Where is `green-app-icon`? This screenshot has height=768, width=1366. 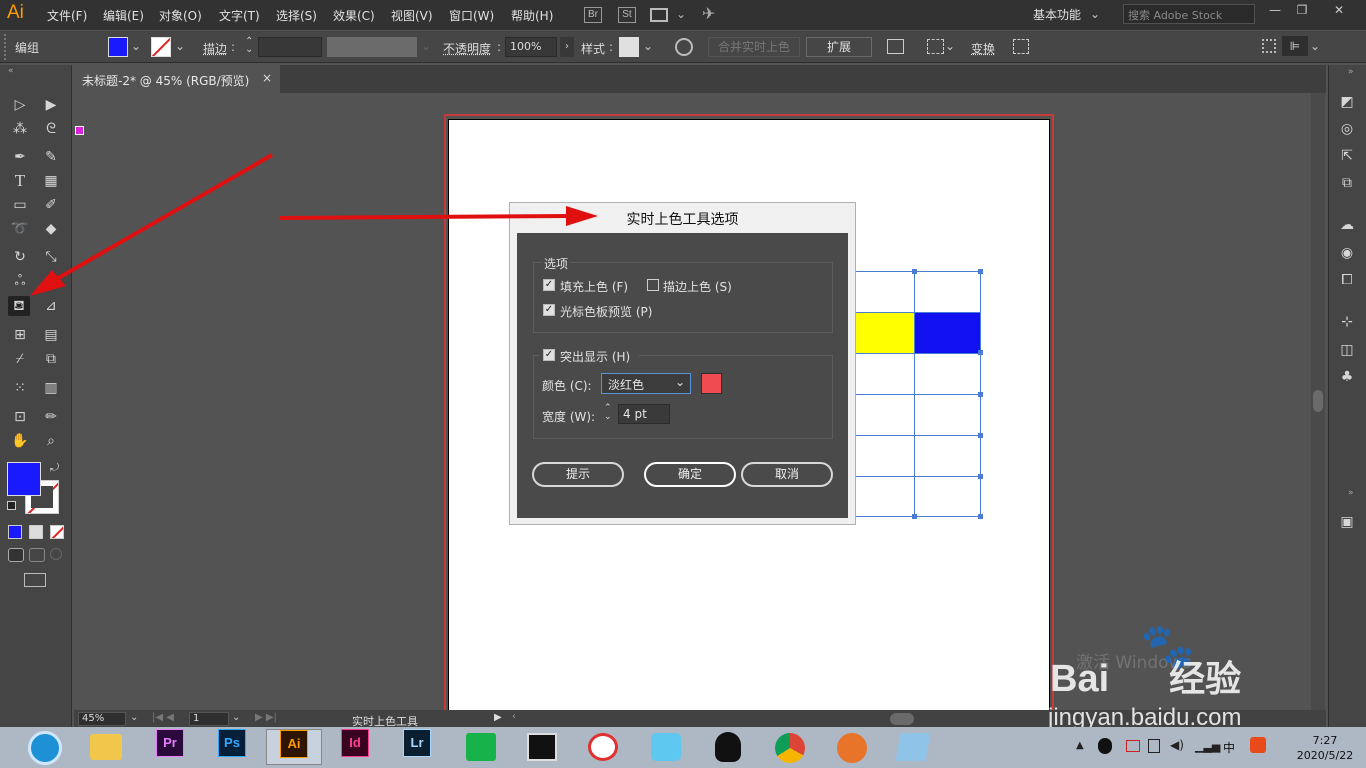 green-app-icon is located at coordinates (481, 747).